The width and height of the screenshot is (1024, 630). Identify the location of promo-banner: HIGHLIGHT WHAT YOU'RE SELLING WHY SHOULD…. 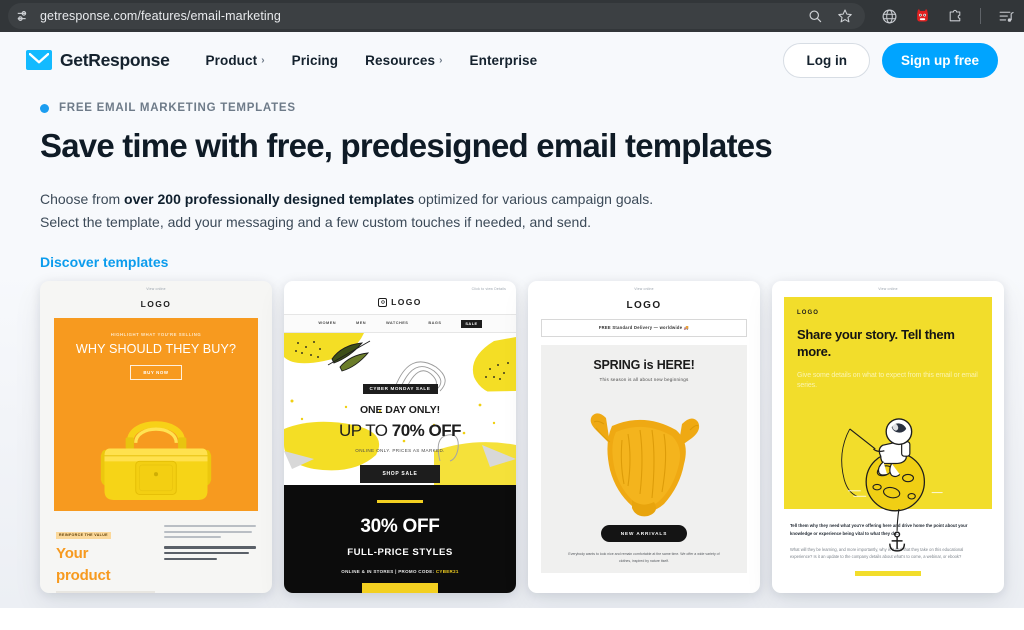
(156, 415).